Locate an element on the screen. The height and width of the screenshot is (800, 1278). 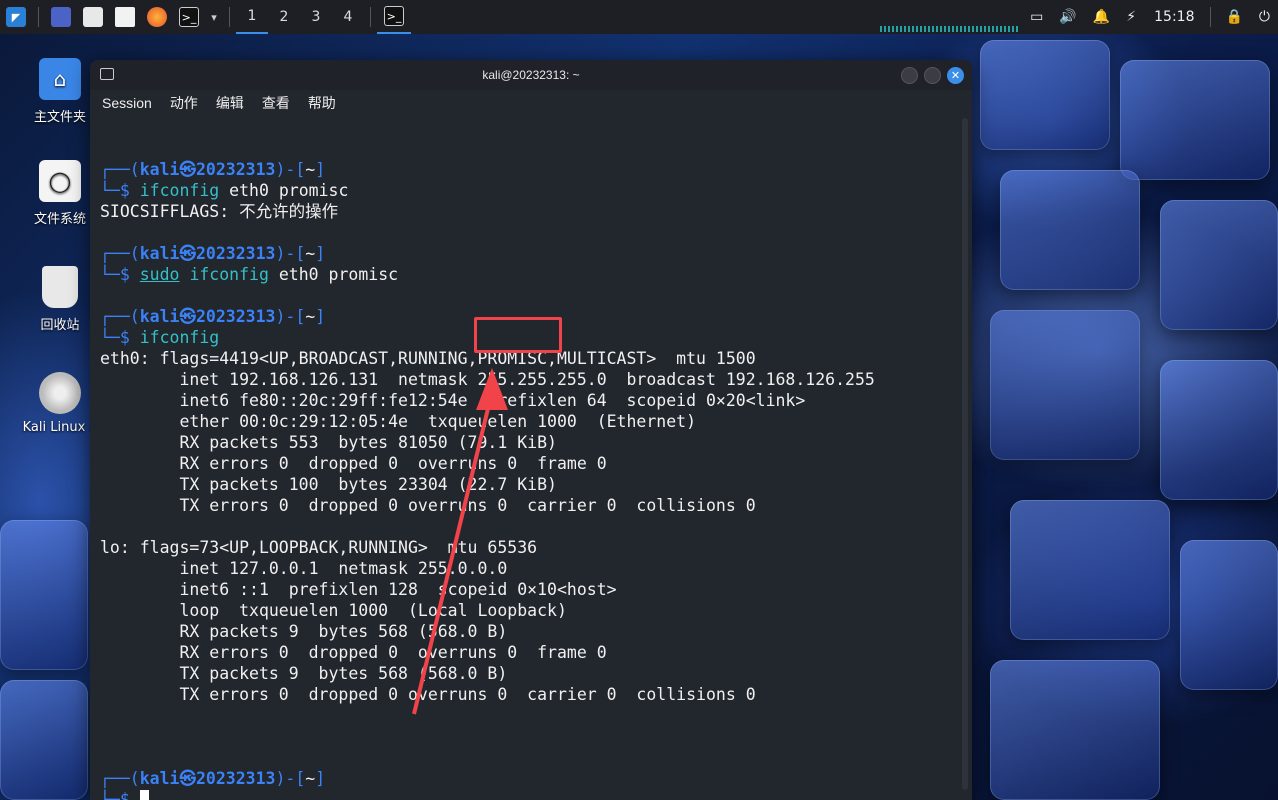
annotation-arrow is located at coordinates (460, 541).